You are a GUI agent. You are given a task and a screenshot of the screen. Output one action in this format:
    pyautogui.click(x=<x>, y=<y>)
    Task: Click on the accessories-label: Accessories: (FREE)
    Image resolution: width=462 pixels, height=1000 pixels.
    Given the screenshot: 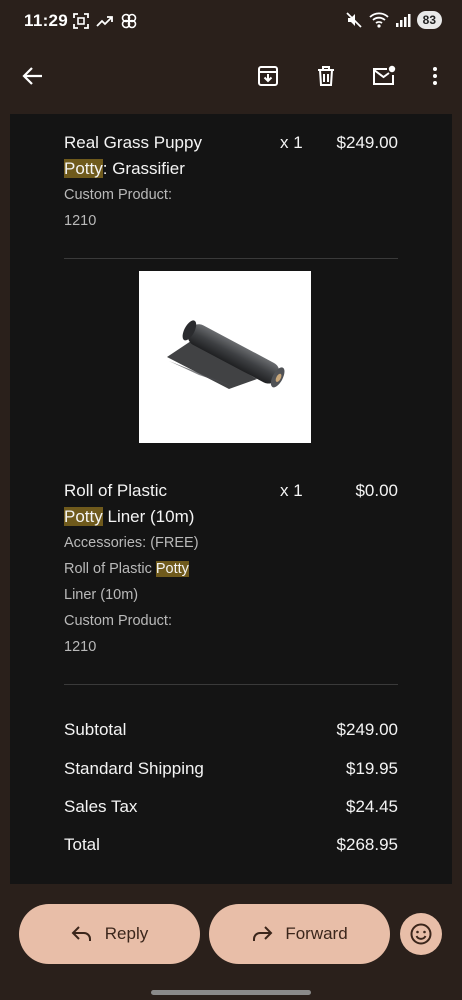 What is the action you would take?
    pyautogui.click(x=131, y=543)
    